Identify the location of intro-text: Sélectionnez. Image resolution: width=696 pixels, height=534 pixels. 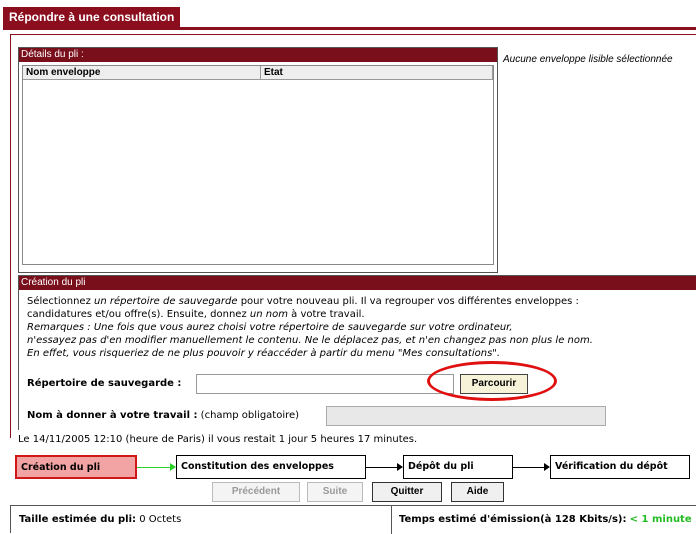
(61, 301).